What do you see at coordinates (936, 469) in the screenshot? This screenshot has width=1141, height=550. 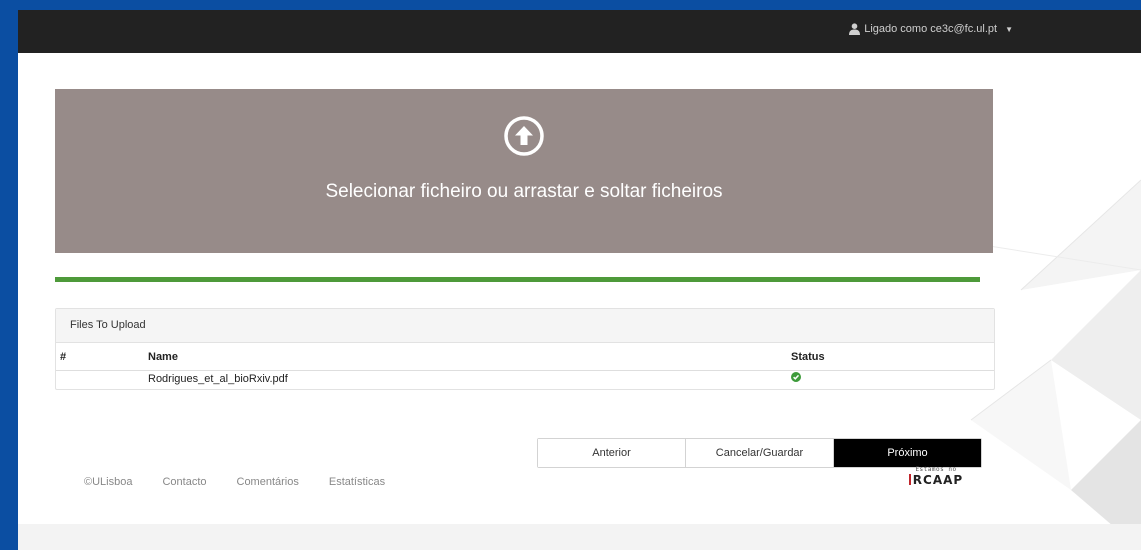 I see `rcaap-tagline: Estamos no` at bounding box center [936, 469].